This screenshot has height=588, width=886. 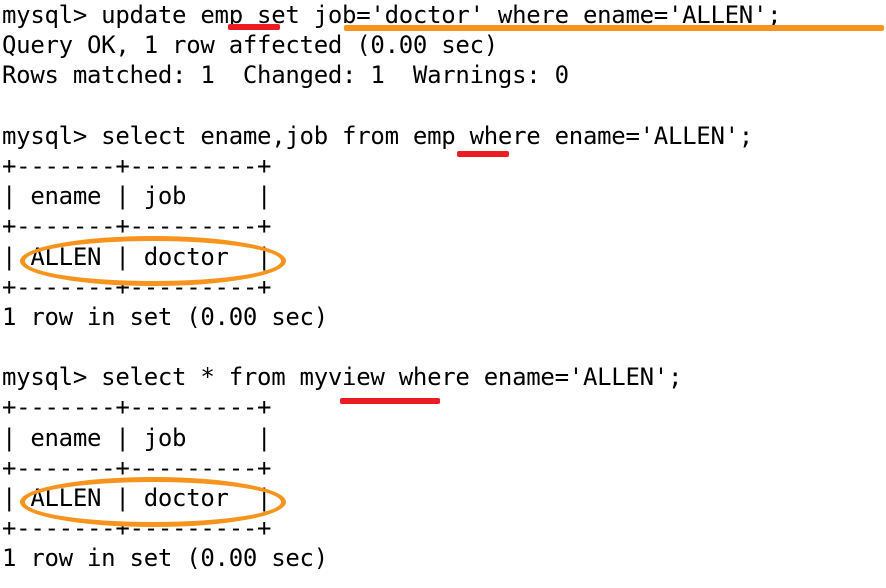 I want to click on console-line-6: +-------+---------+, so click(x=137, y=165).